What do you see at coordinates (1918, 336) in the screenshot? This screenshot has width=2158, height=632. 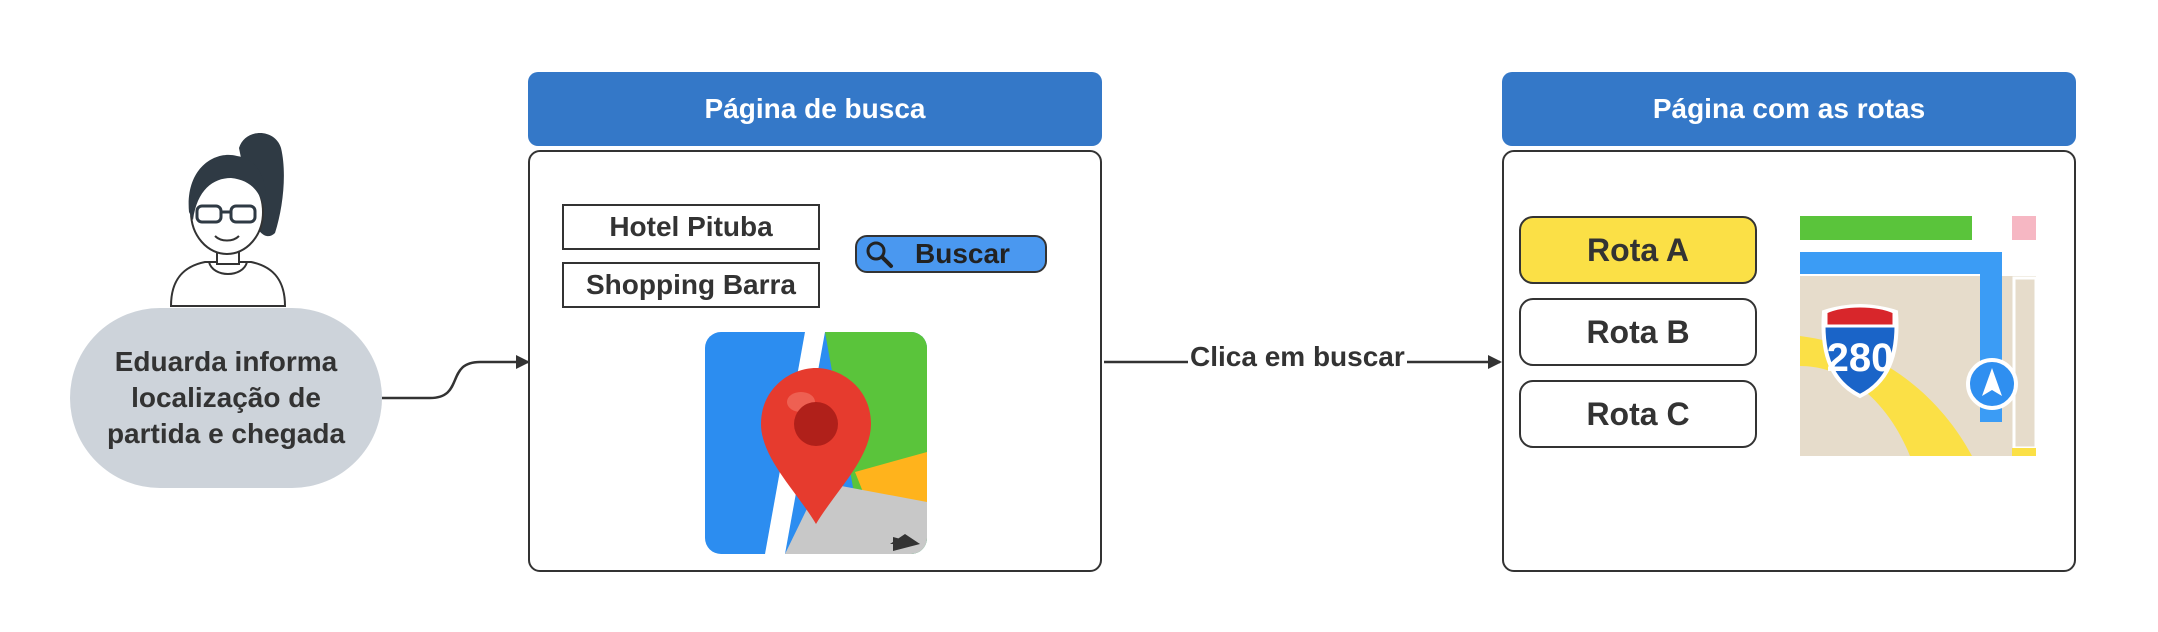 I see `route-map-thumbnail: 280` at bounding box center [1918, 336].